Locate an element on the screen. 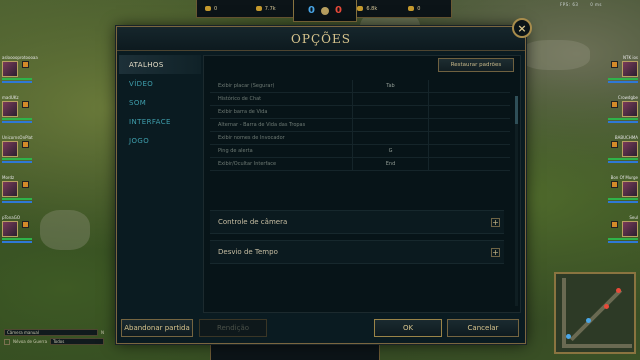 This screenshot has width=640, height=360. gold-icon is located at coordinates (360, 8).